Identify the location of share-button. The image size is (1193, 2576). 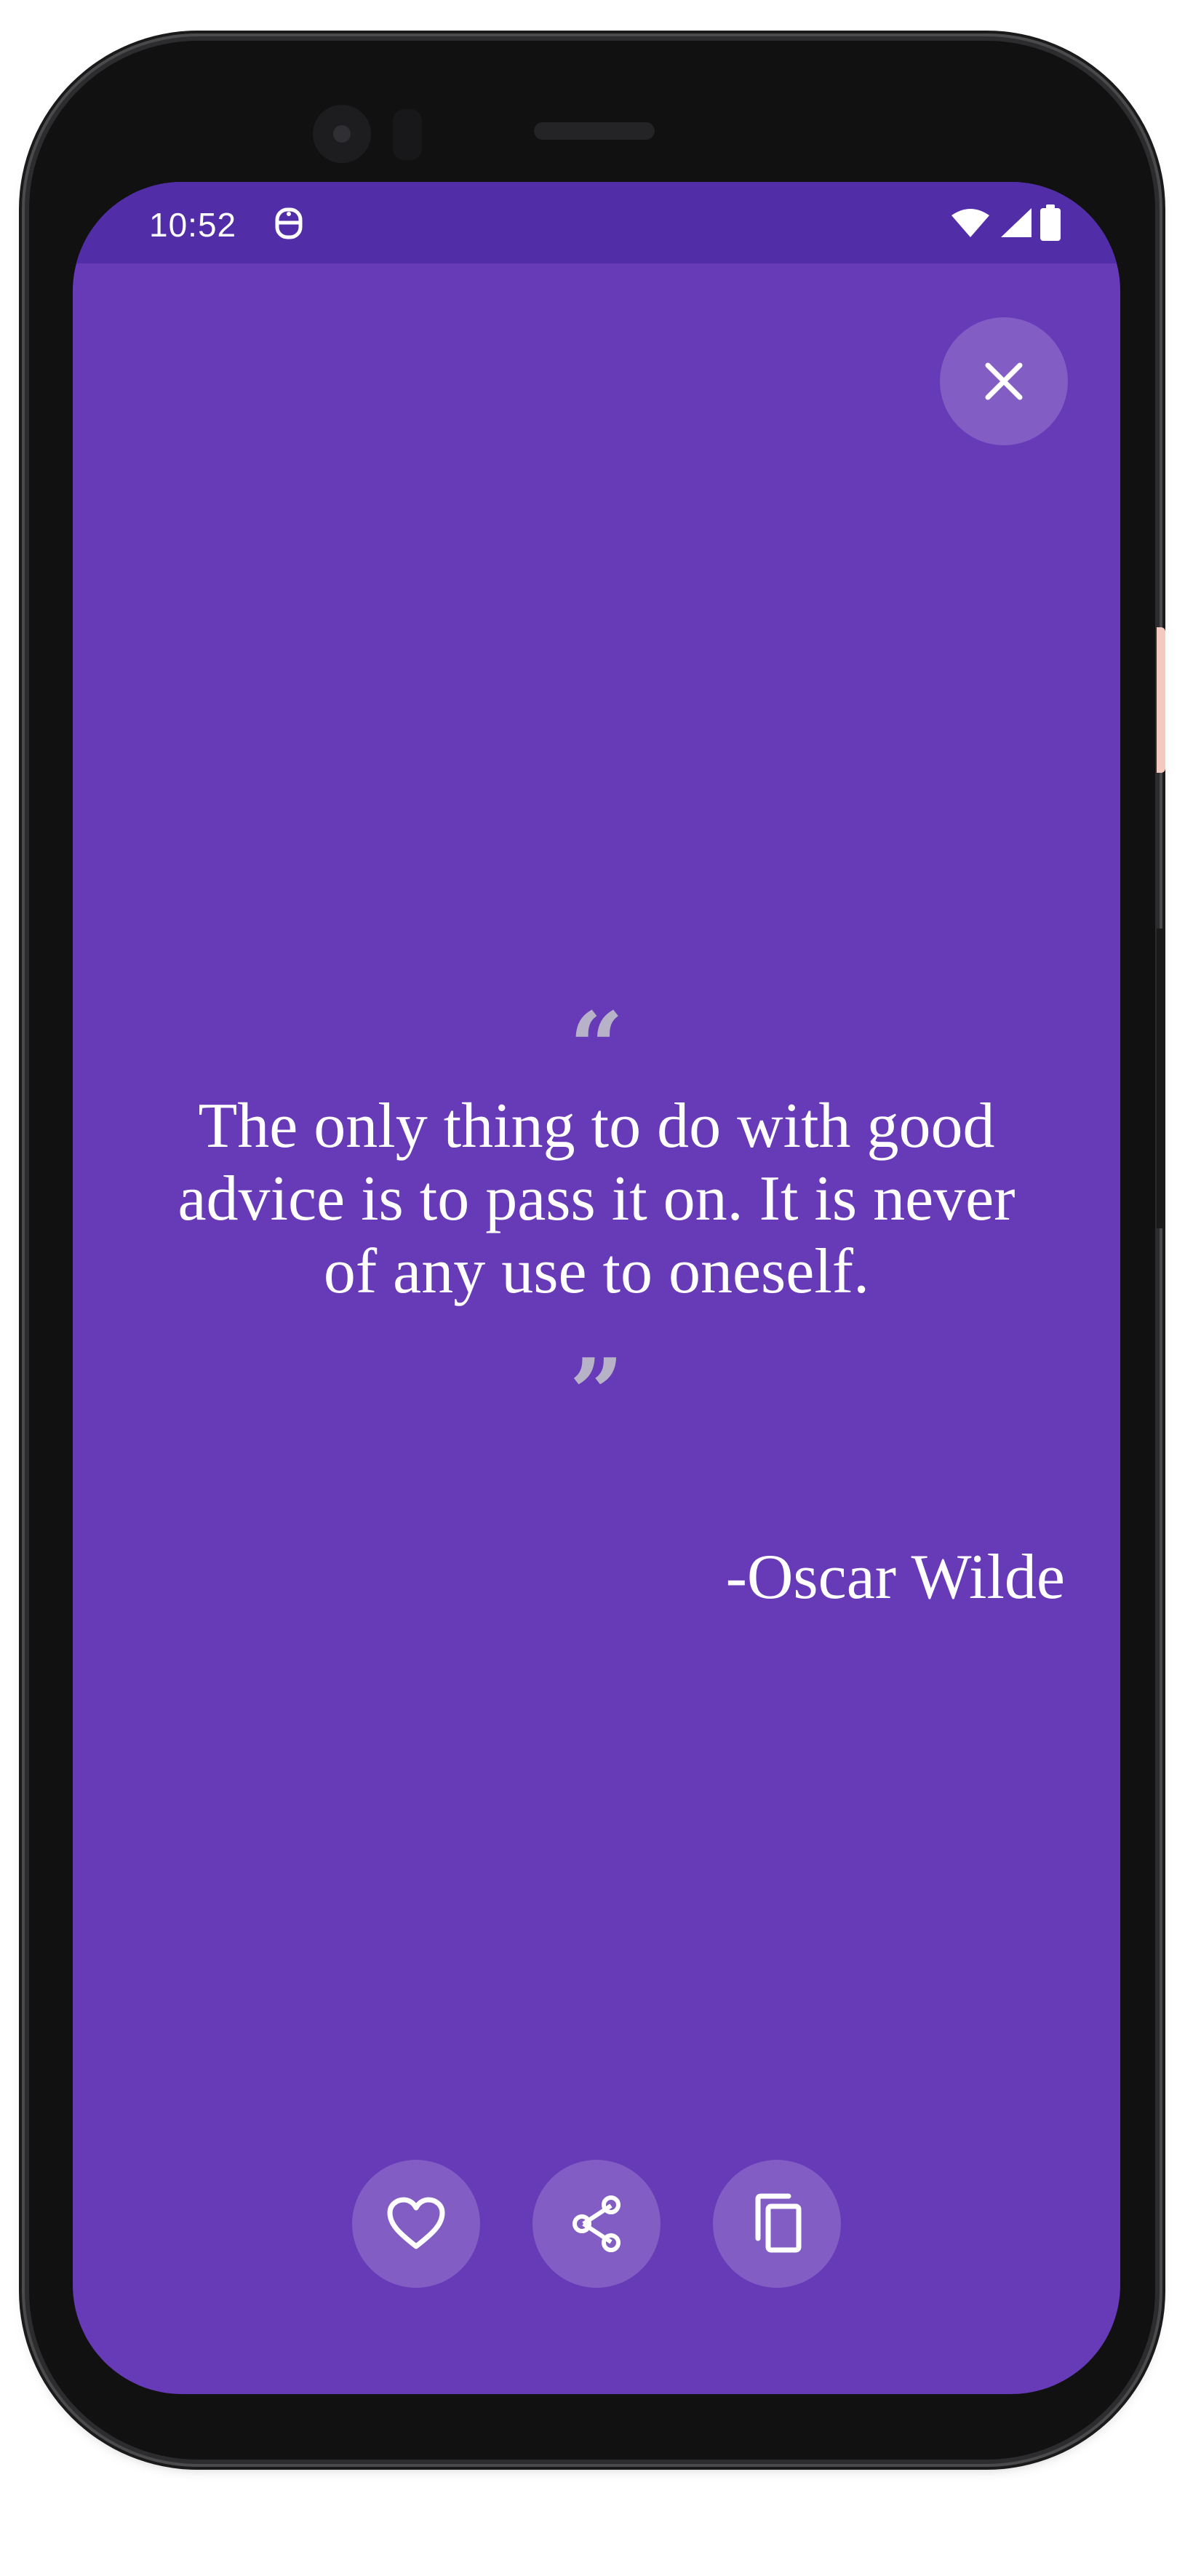
(596, 2224).